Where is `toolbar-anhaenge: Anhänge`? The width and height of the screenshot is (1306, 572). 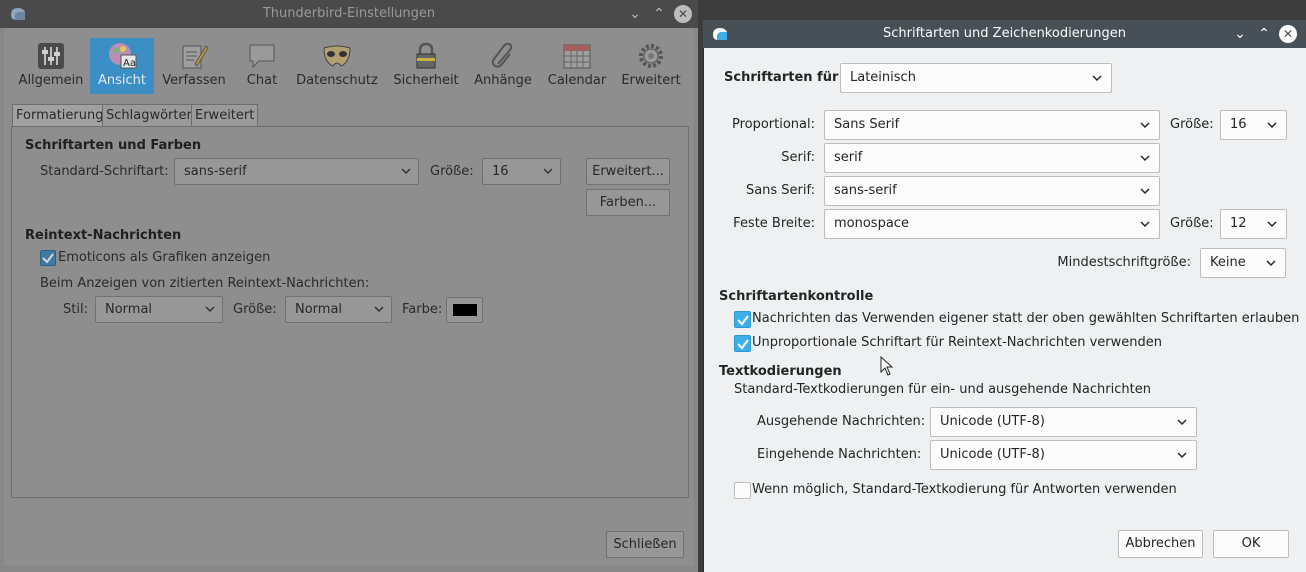 toolbar-anhaenge: Anhänge is located at coordinates (503, 66).